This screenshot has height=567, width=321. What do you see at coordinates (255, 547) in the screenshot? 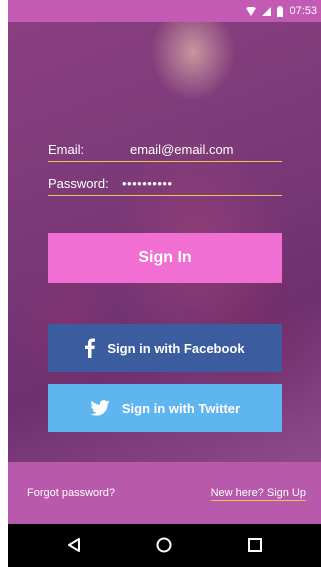
I see `recents-icon` at bounding box center [255, 547].